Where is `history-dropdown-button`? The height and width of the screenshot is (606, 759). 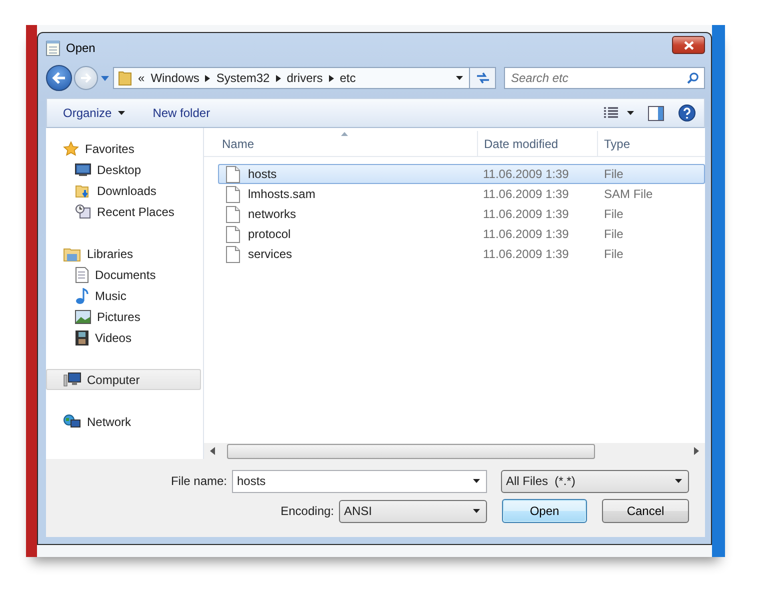 history-dropdown-button is located at coordinates (105, 78).